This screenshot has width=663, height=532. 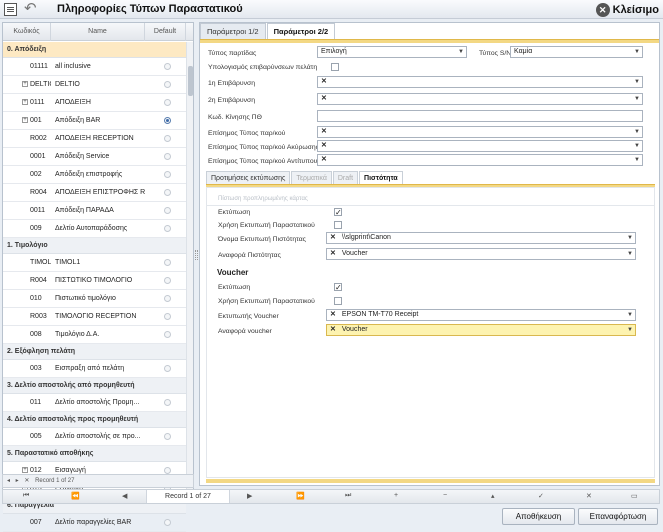 What do you see at coordinates (396, 495) in the screenshot?
I see `add-record-icon: +` at bounding box center [396, 495].